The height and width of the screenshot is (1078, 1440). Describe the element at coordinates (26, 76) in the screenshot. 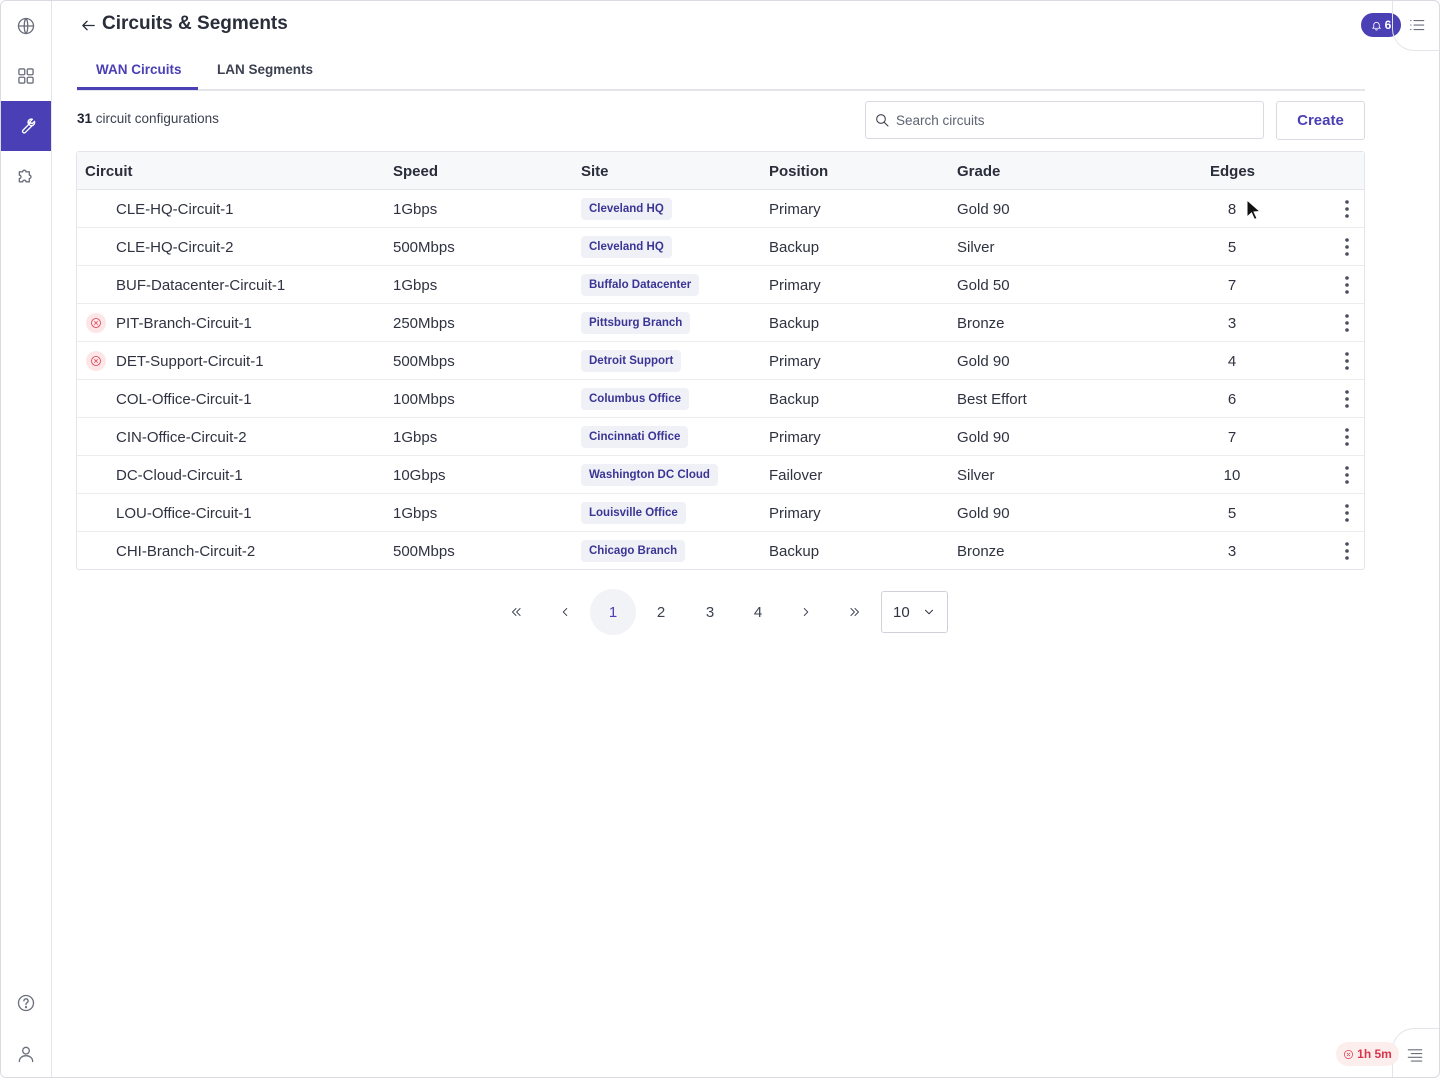

I see `rail-item-dashboard` at that location.